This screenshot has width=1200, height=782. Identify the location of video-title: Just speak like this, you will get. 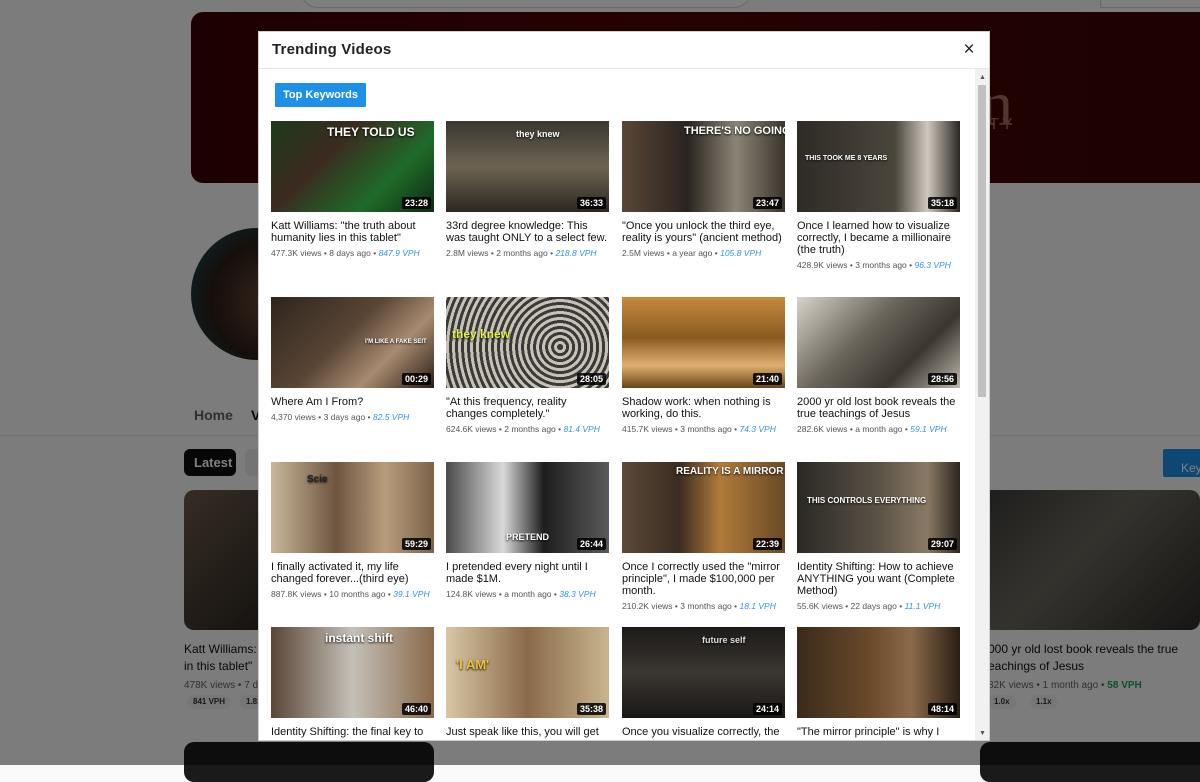
(527, 732).